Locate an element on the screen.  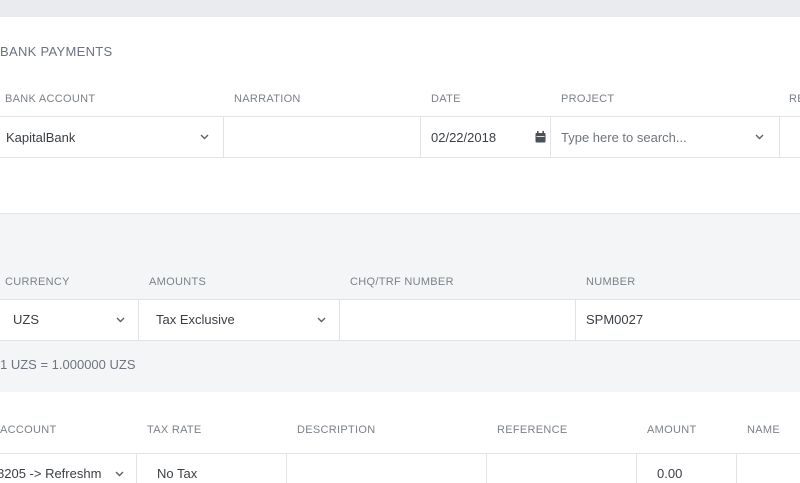
column-header-reference: REFERENCE is located at coordinates (532, 430).